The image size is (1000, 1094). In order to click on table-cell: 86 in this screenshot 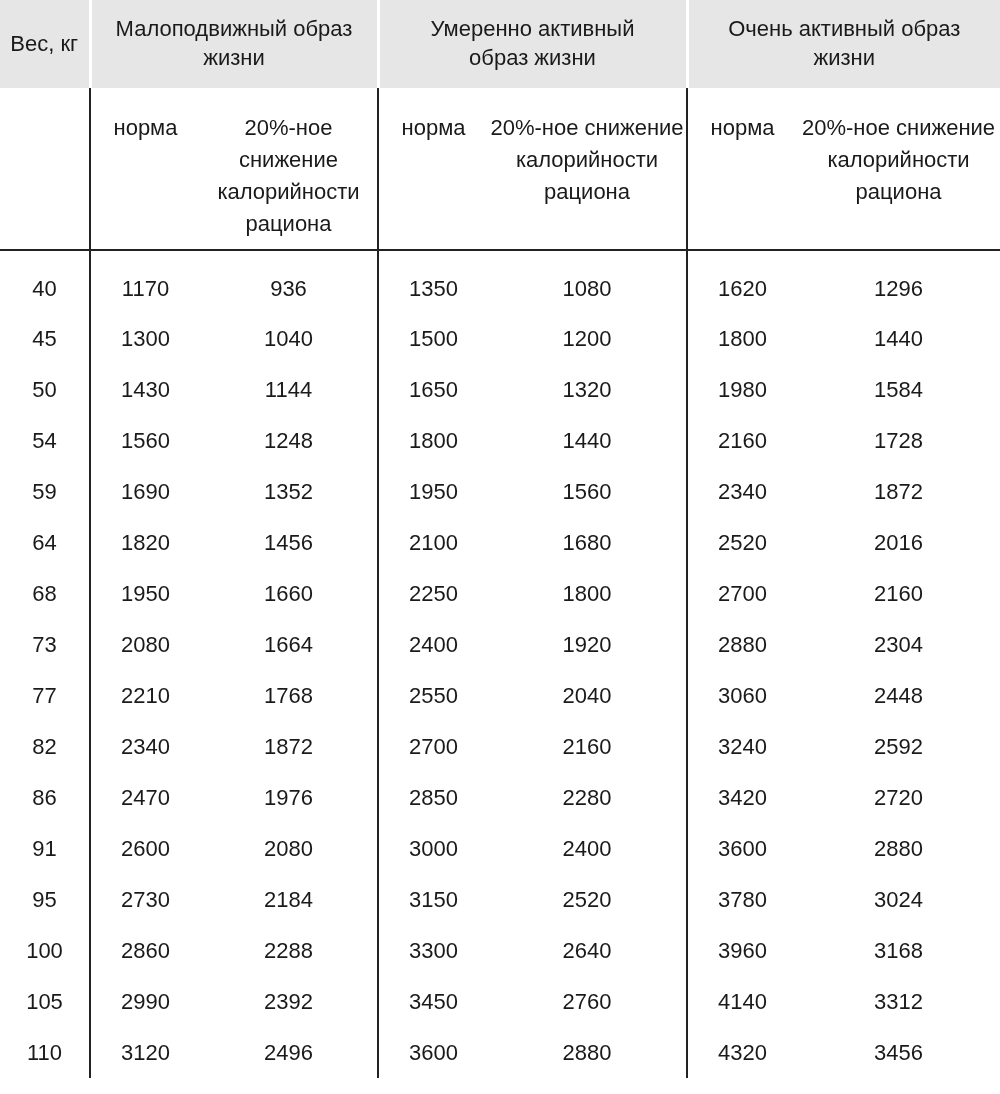, I will do `click(44, 797)`.